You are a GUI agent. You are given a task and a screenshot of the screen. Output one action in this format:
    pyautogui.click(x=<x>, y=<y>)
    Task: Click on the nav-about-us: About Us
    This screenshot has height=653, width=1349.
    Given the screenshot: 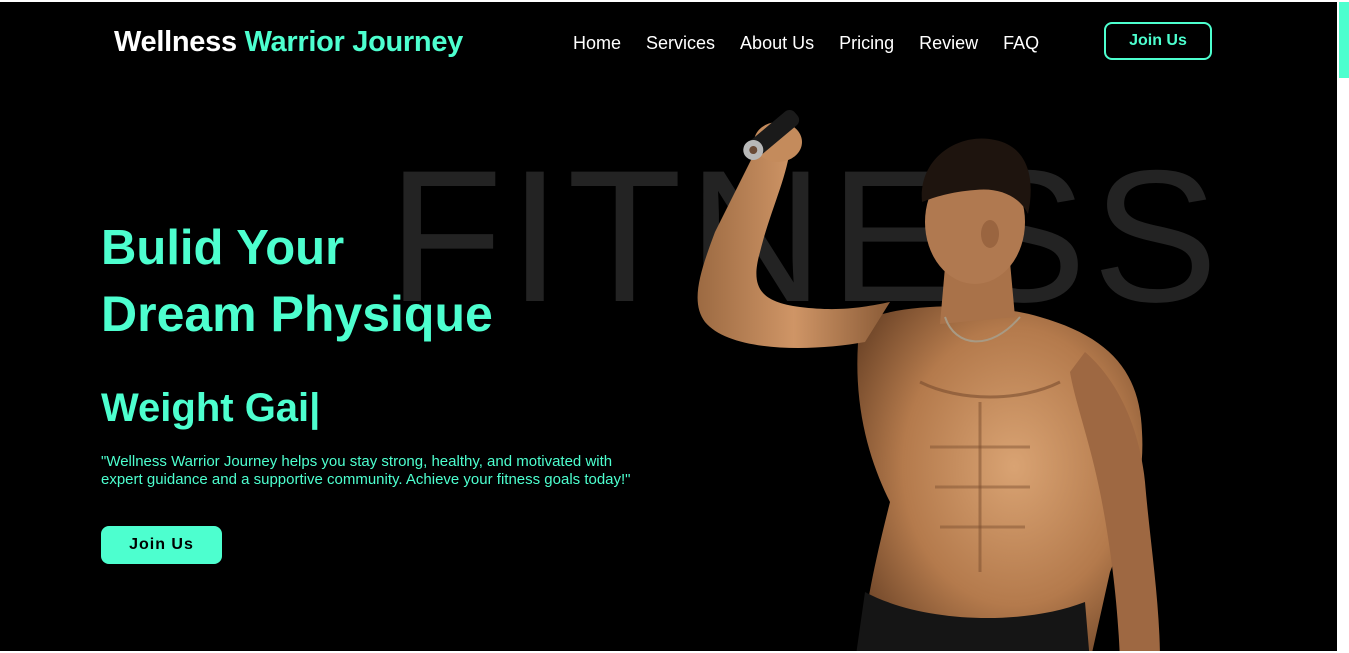 What is the action you would take?
    pyautogui.click(x=777, y=43)
    